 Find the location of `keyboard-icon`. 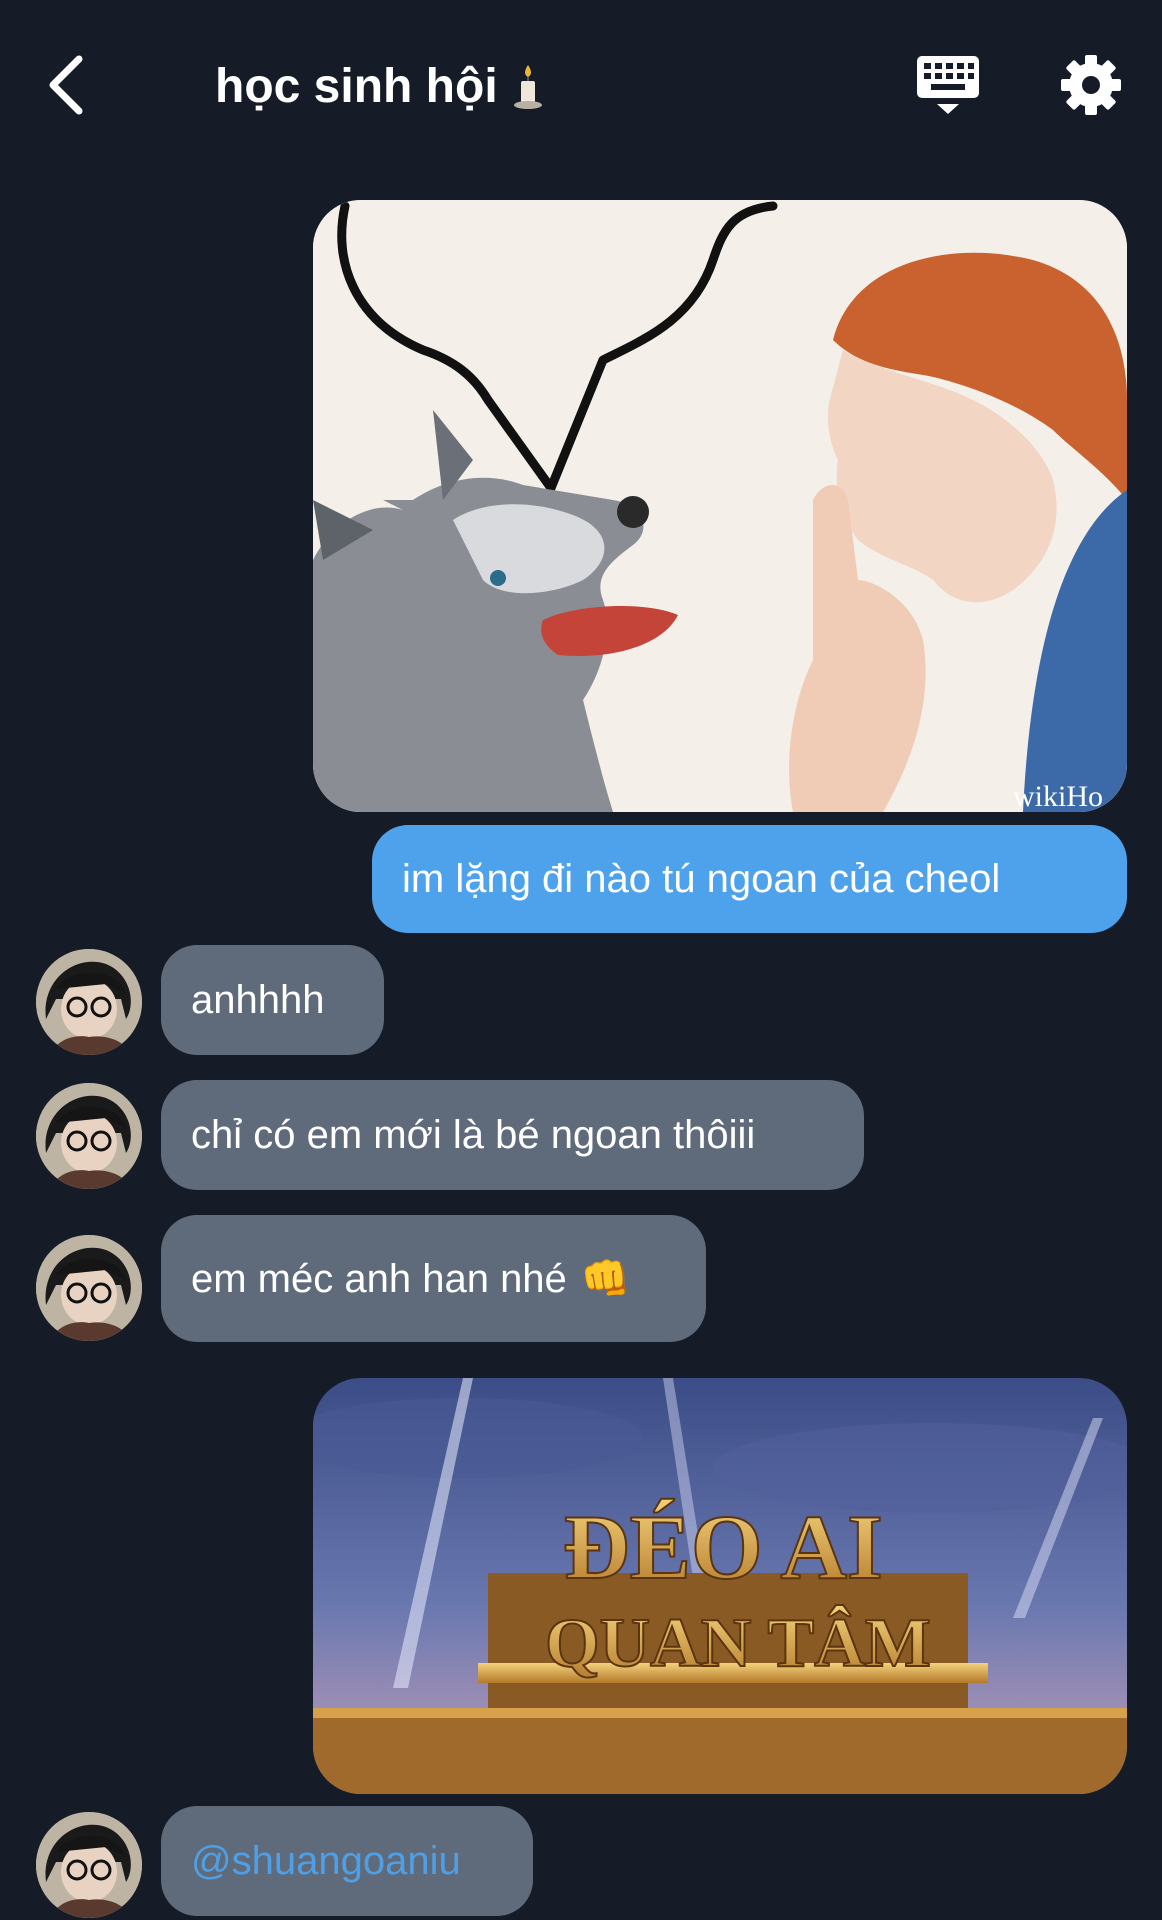

keyboard-icon is located at coordinates (948, 85).